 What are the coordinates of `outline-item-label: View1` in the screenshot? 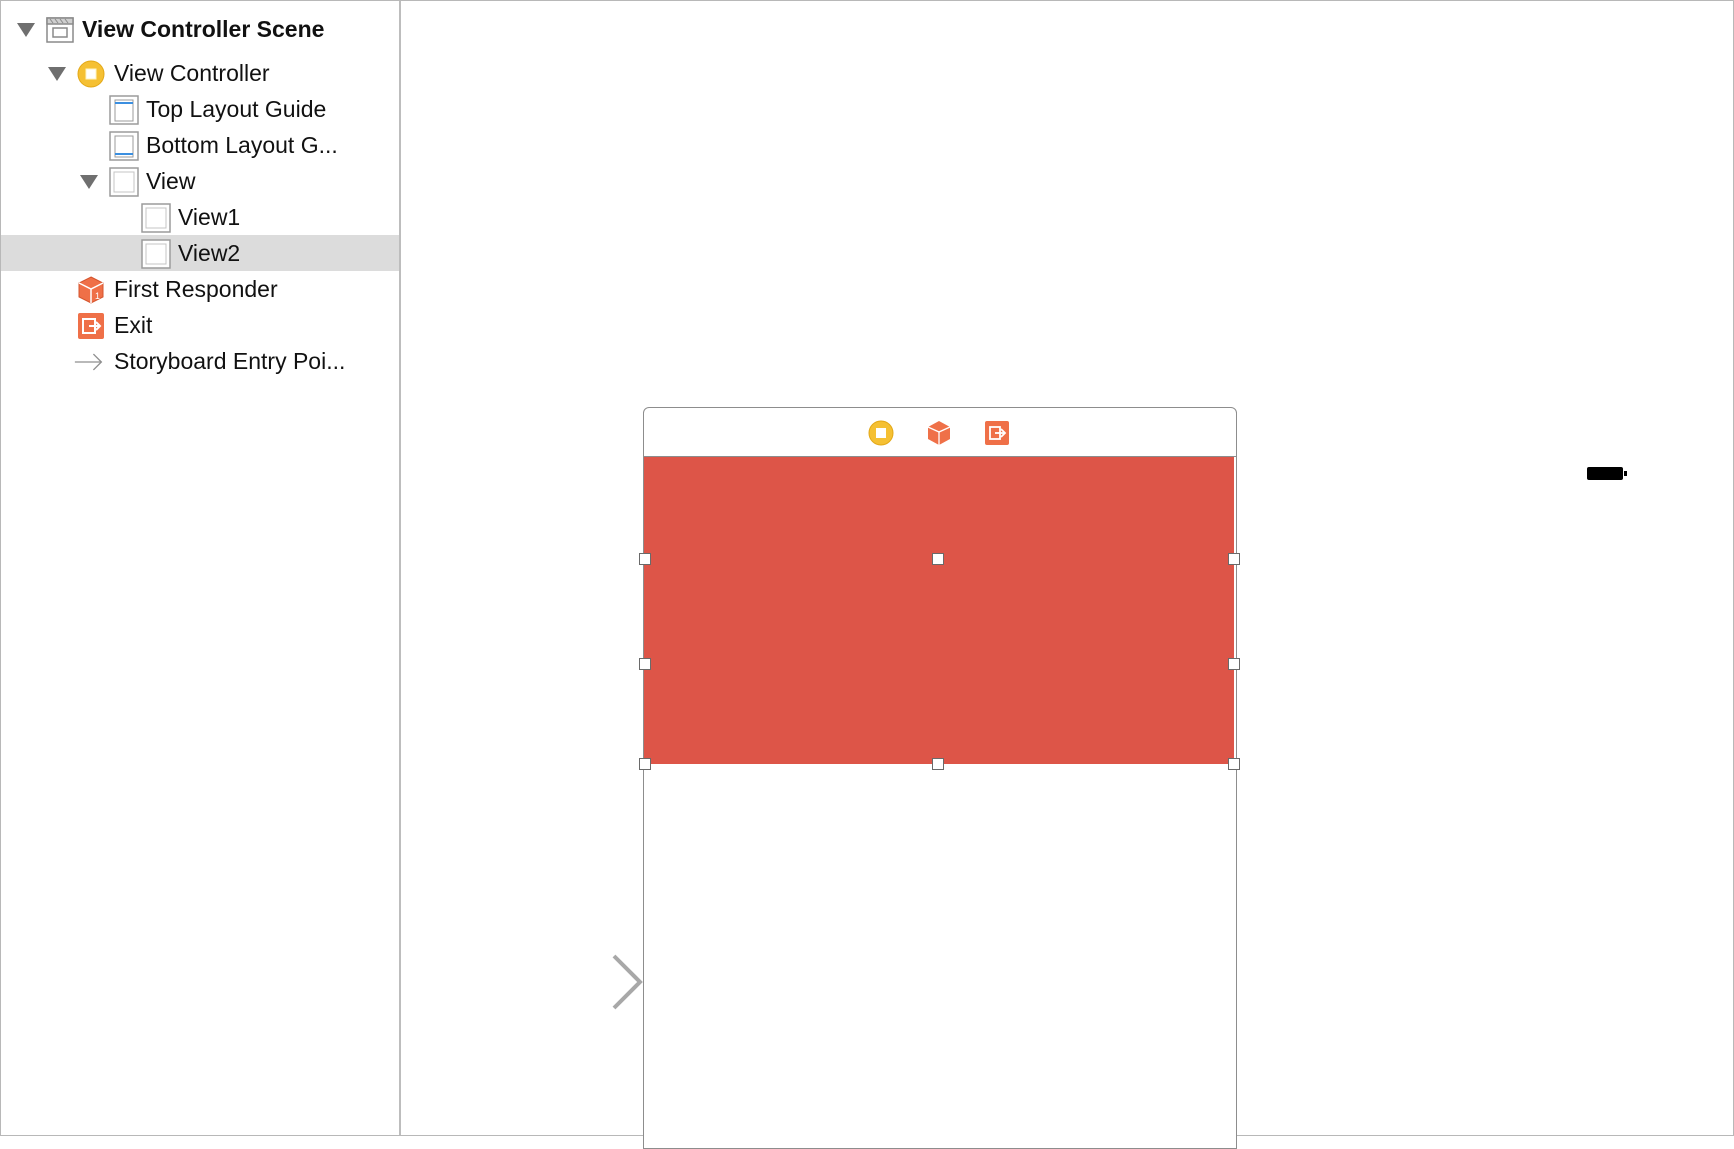 It's located at (209, 217).